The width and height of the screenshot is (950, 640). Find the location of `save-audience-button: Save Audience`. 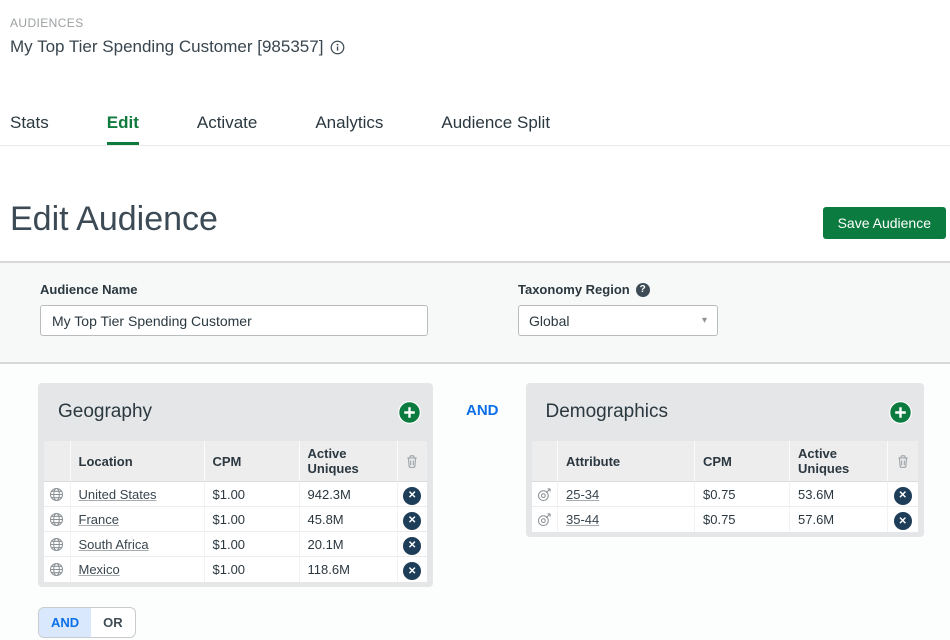

save-audience-button: Save Audience is located at coordinates (884, 223).